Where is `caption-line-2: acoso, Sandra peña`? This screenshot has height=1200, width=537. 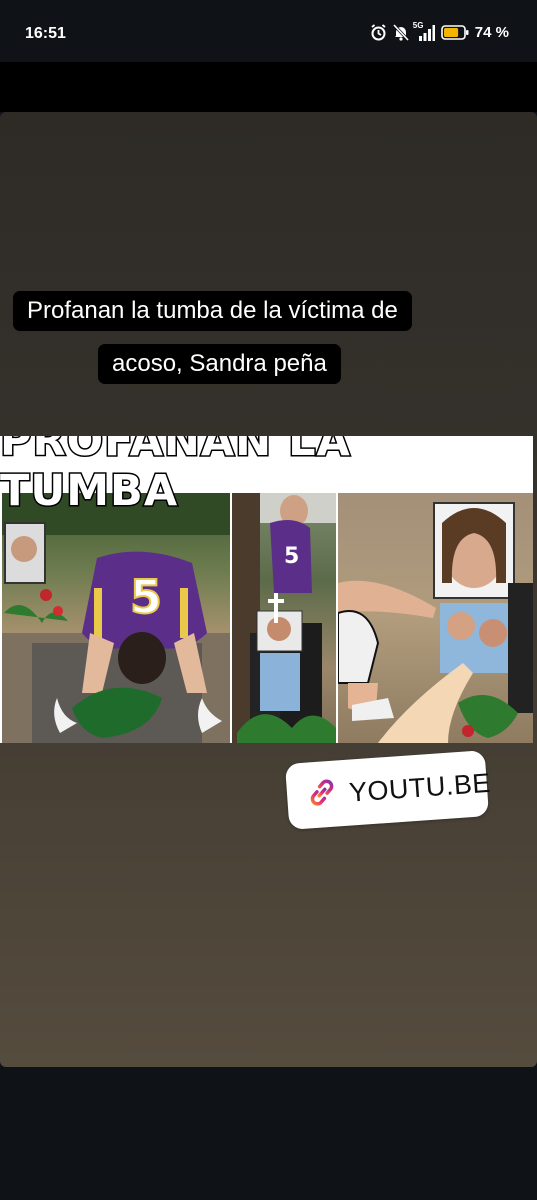 caption-line-2: acoso, Sandra peña is located at coordinates (219, 364).